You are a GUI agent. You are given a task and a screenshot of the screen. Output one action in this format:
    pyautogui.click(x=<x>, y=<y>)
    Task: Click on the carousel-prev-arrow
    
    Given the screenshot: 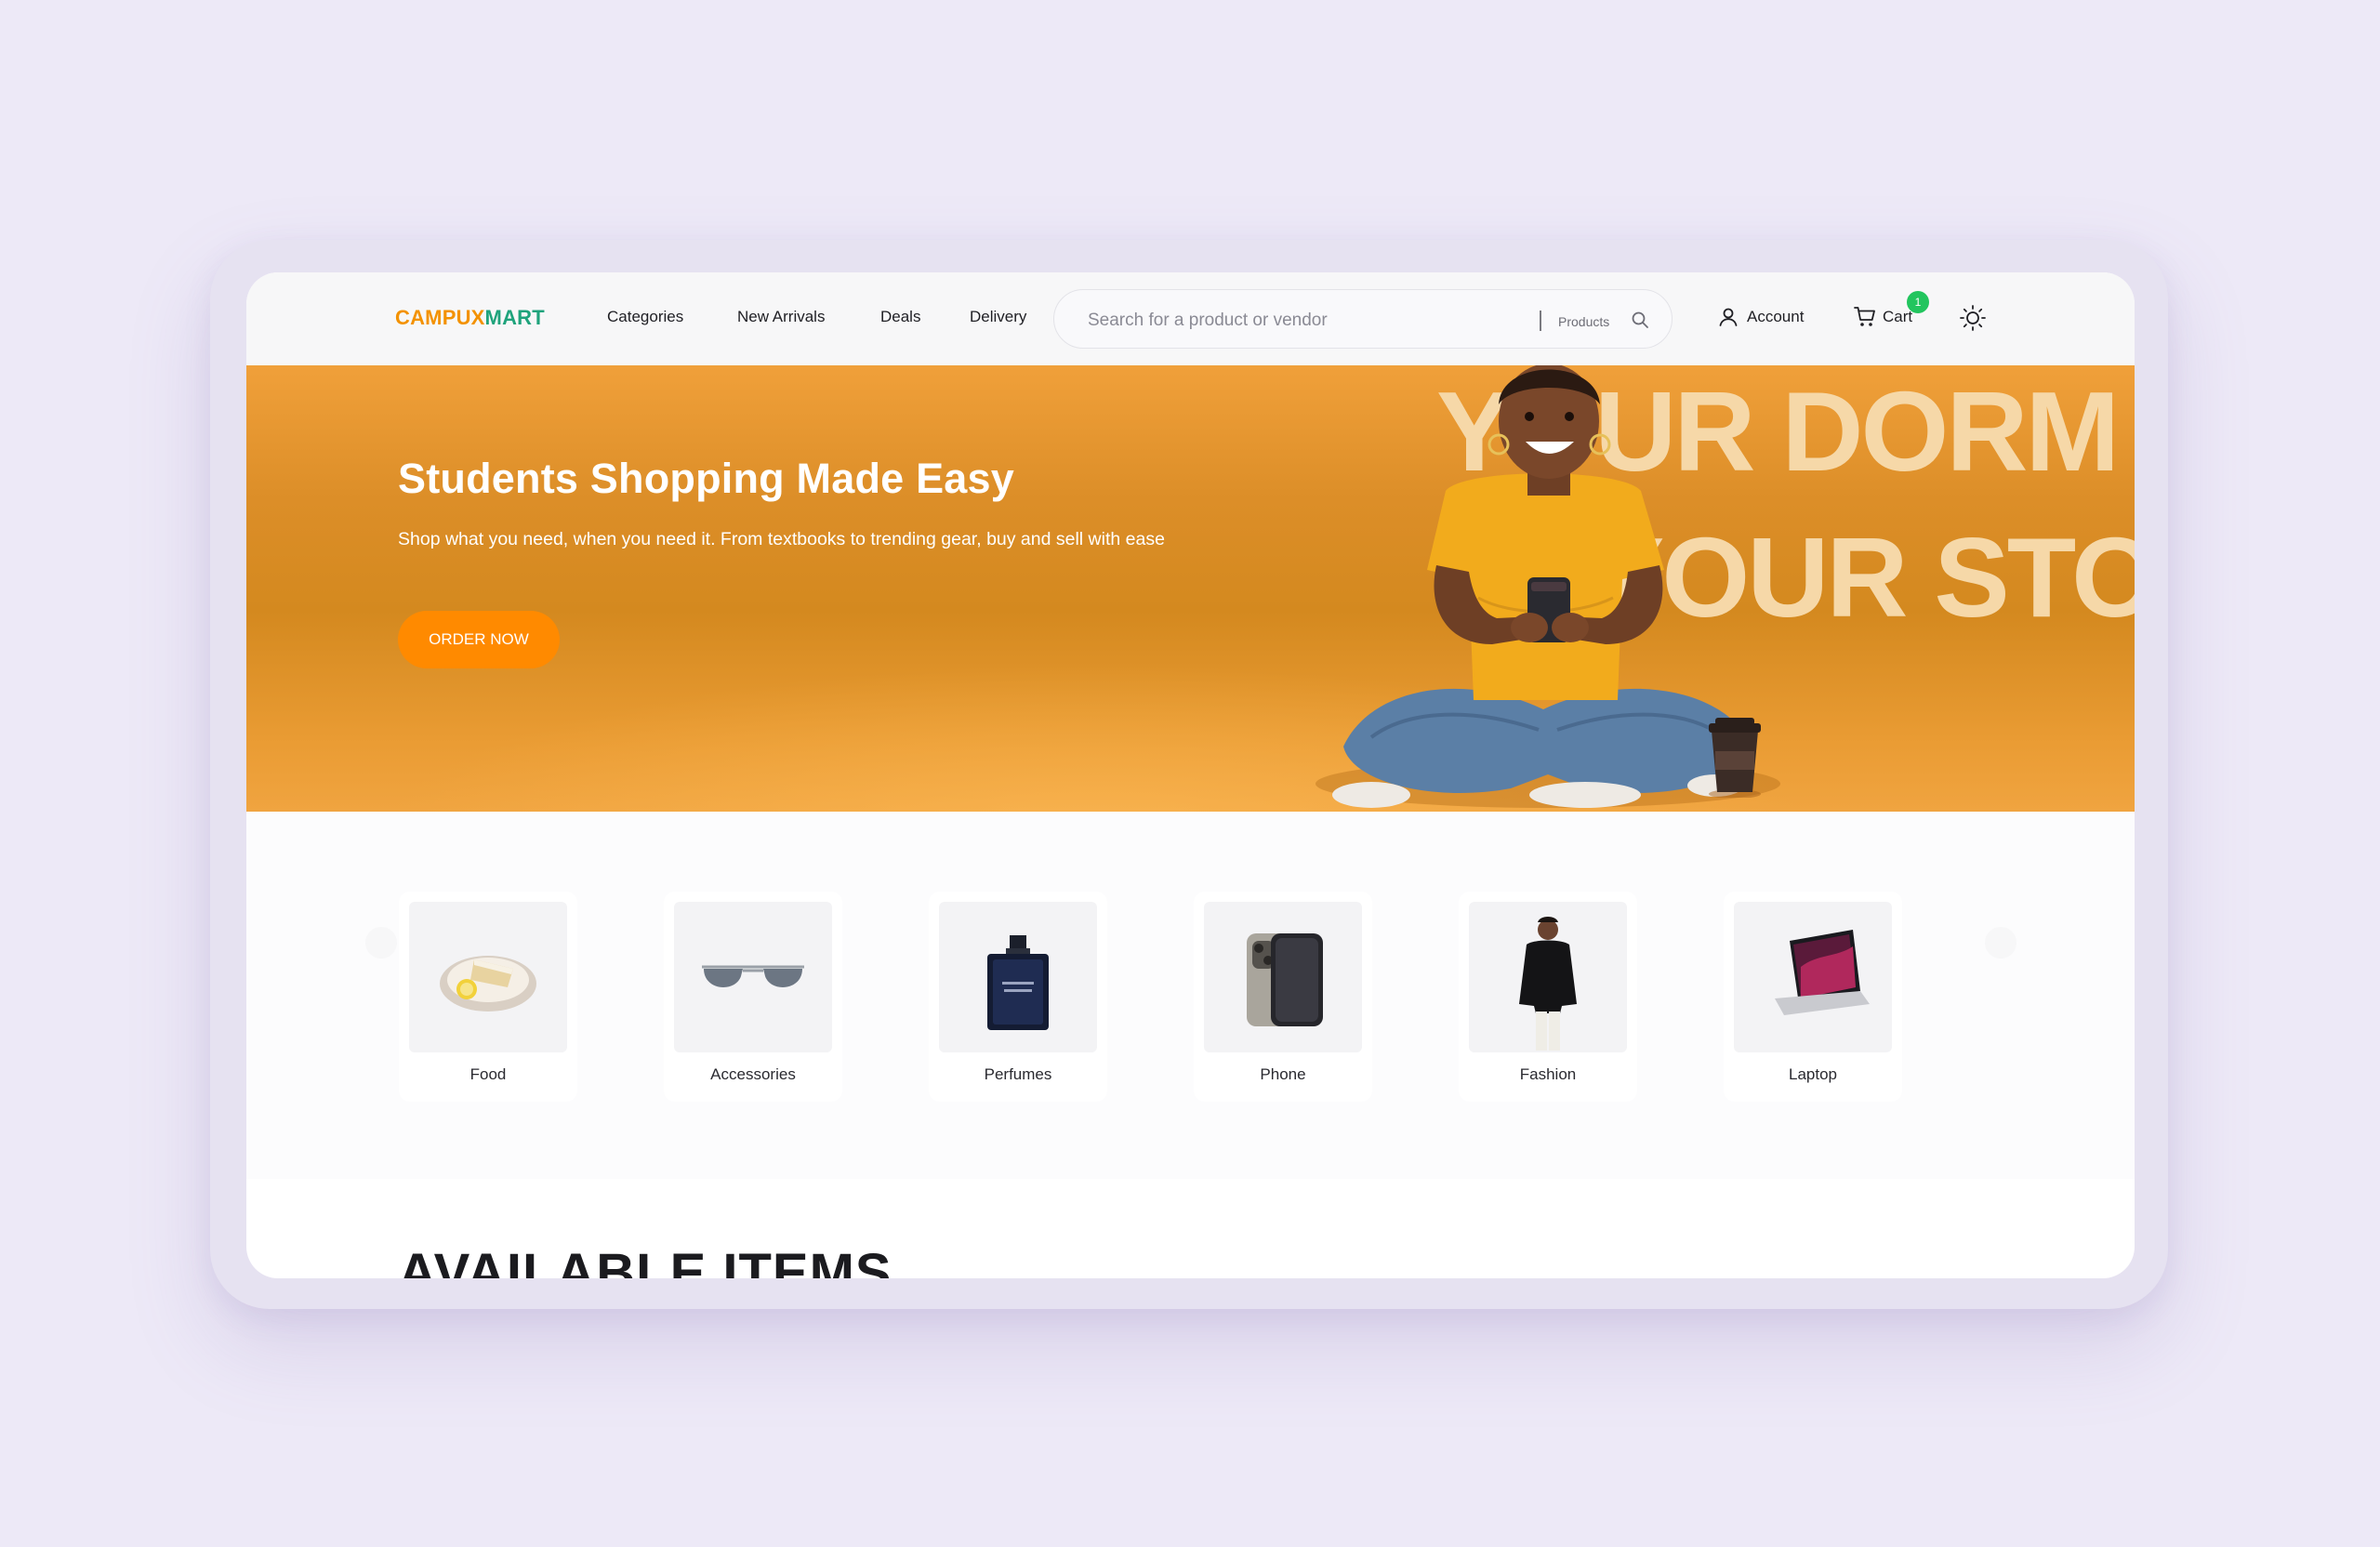 What is the action you would take?
    pyautogui.click(x=381, y=943)
    